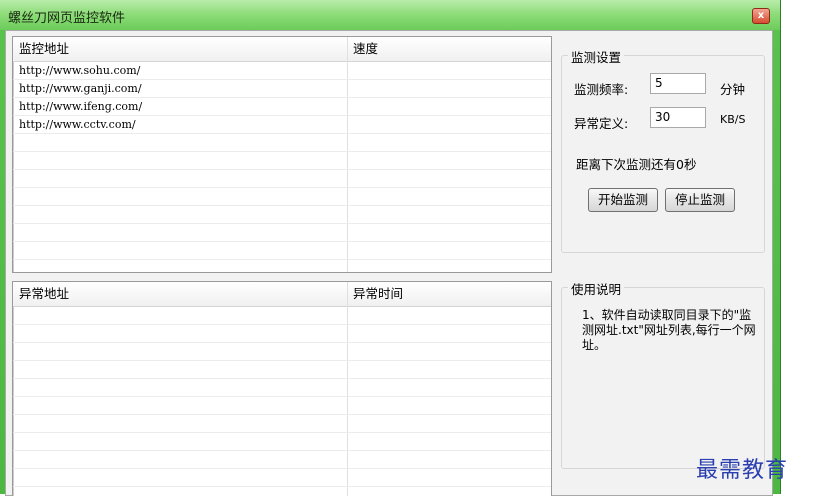  What do you see at coordinates (67, 18) in the screenshot?
I see `window-title: 螺丝刀网页监控软件` at bounding box center [67, 18].